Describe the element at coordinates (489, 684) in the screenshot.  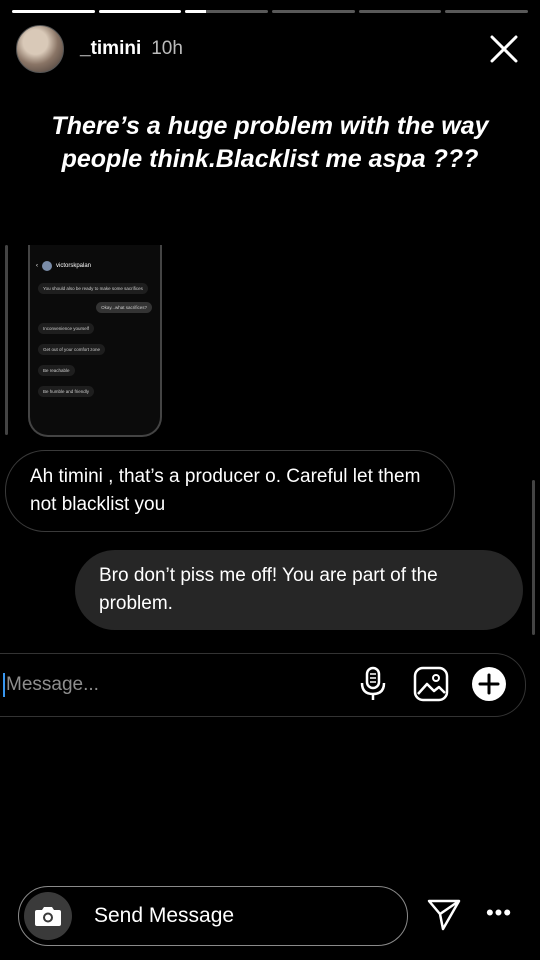
I see `add-icon` at that location.